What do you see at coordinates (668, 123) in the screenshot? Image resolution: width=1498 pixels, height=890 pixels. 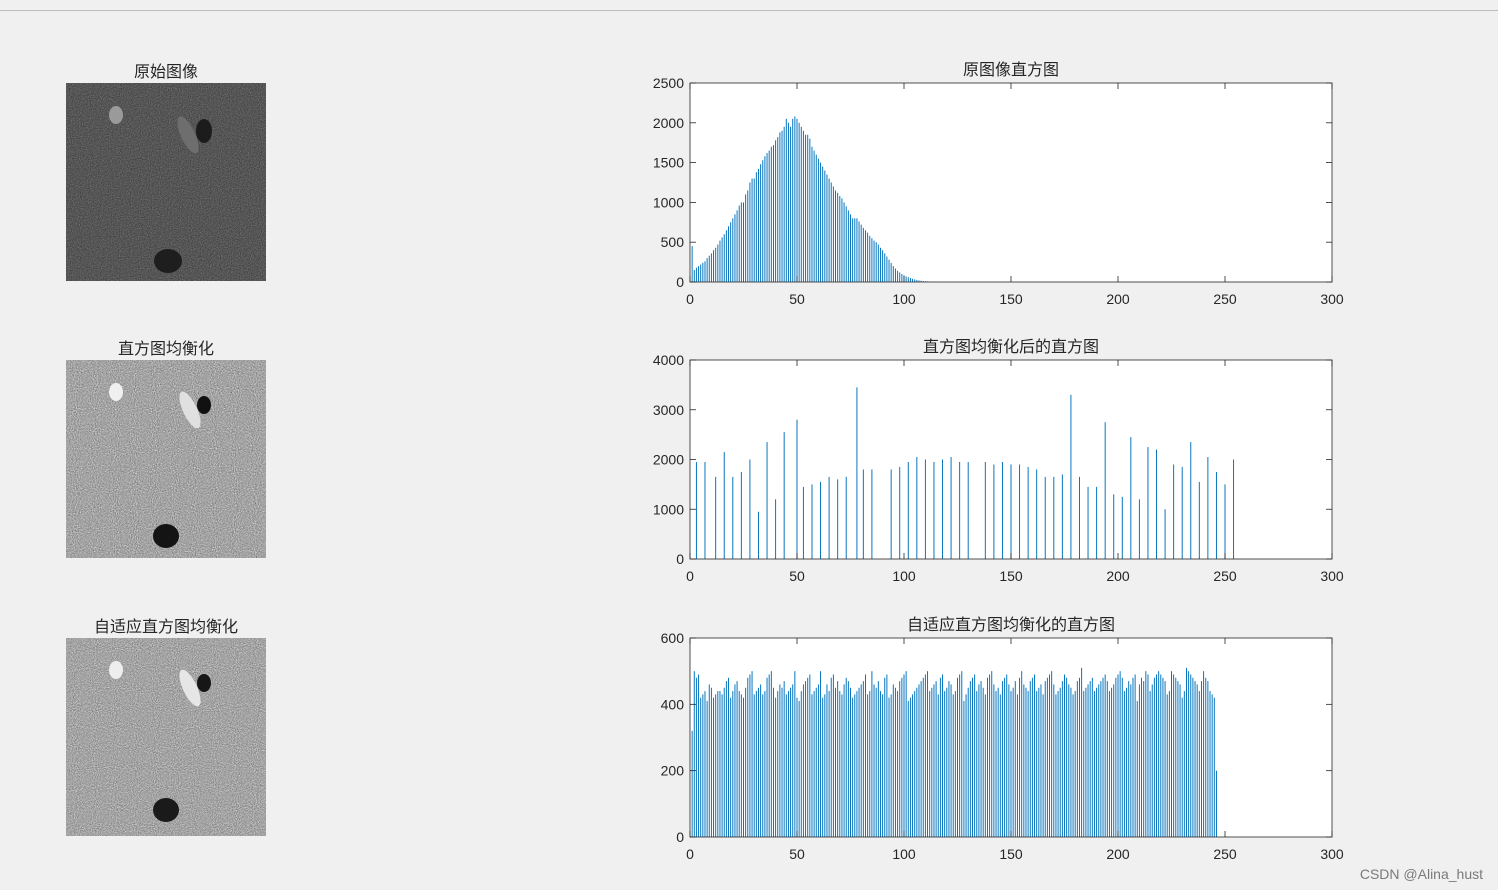 I see `y-tick-label: 2000` at bounding box center [668, 123].